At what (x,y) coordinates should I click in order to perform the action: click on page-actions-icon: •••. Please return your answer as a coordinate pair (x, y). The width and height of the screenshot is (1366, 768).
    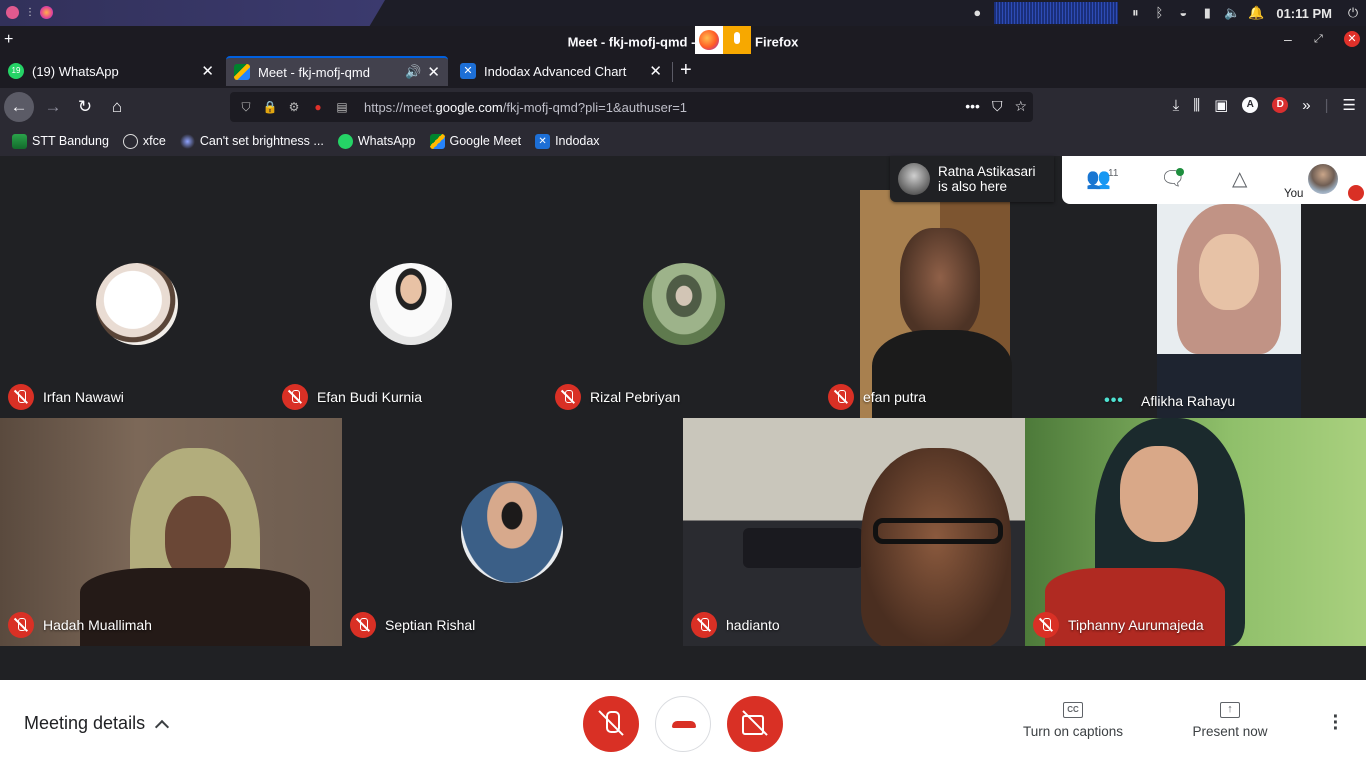
    Looking at the image, I should click on (972, 106).